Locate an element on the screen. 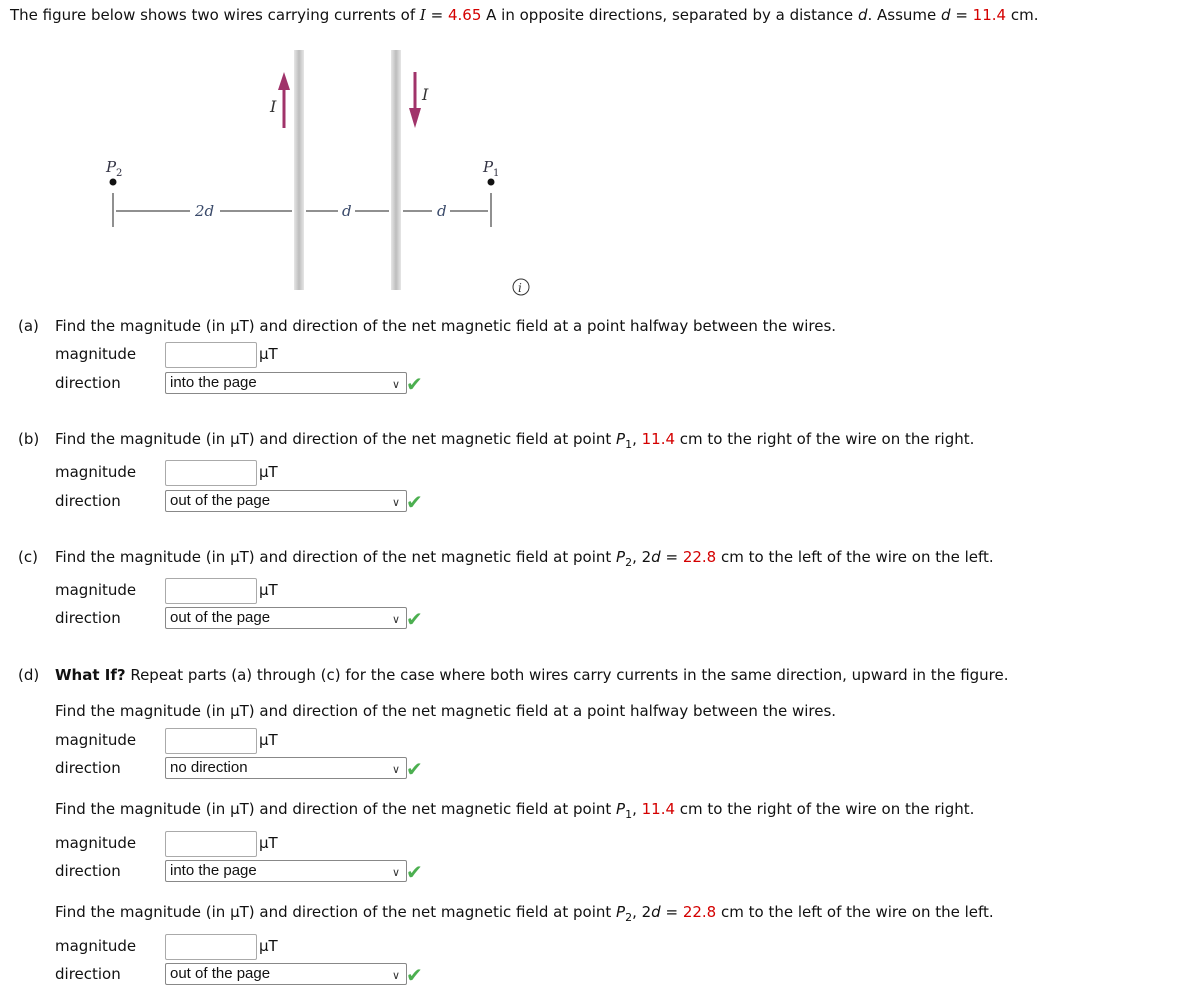 This screenshot has width=1200, height=998. part-d1-magnitude-input is located at coordinates (211, 741).